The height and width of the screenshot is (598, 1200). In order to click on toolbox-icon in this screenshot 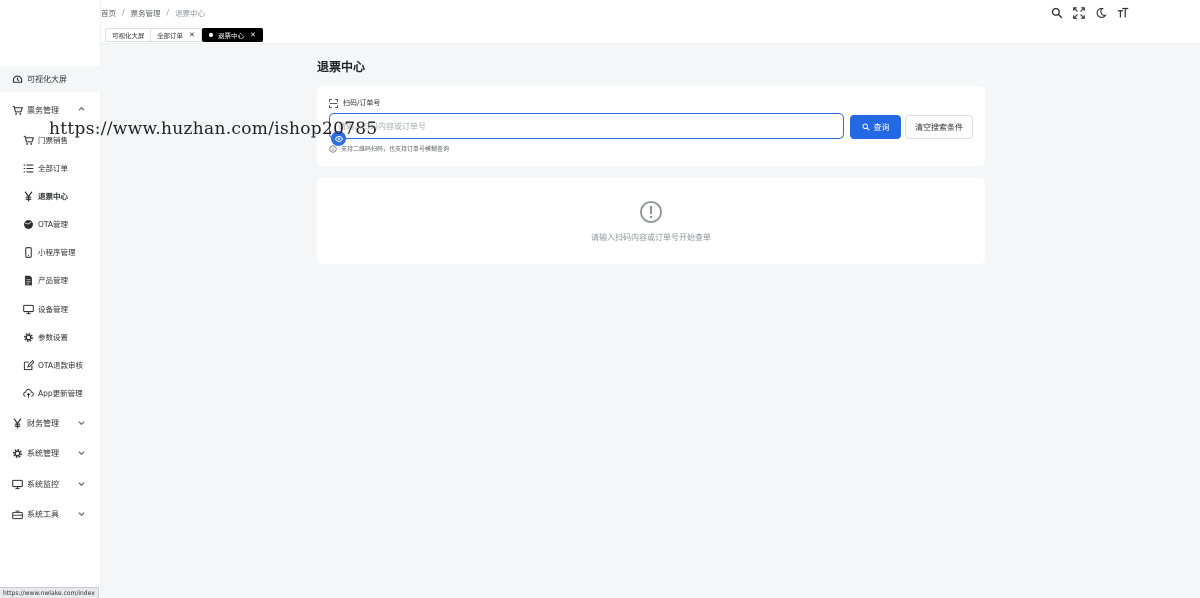, I will do `click(17, 514)`.